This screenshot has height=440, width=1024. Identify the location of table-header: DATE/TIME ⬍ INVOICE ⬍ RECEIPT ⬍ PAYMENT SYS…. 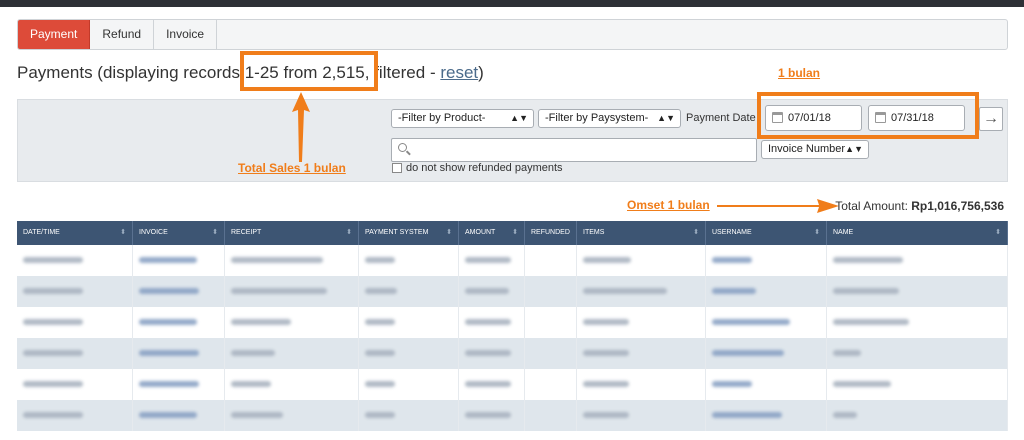
(512, 233).